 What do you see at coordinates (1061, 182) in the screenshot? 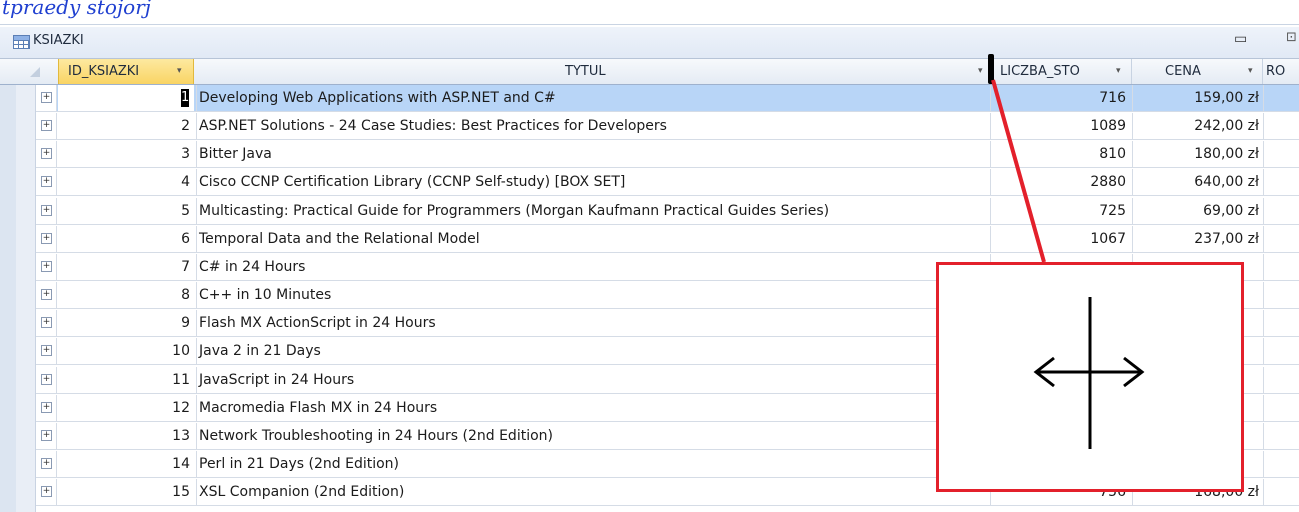
I see `cell-liczba-stron: 2880` at bounding box center [1061, 182].